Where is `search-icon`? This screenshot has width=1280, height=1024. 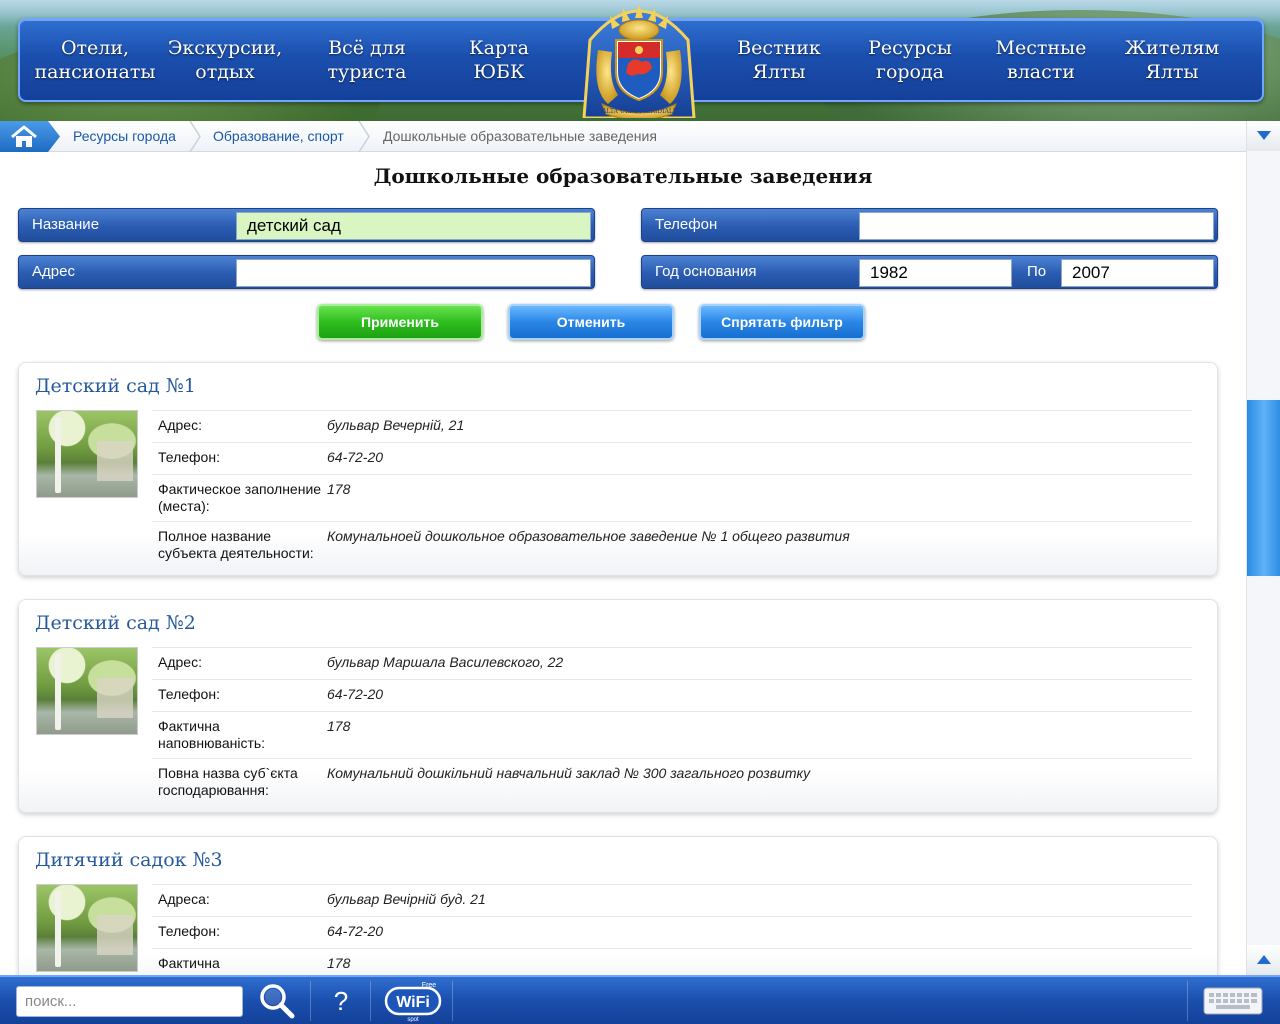
search-icon is located at coordinates (277, 1001).